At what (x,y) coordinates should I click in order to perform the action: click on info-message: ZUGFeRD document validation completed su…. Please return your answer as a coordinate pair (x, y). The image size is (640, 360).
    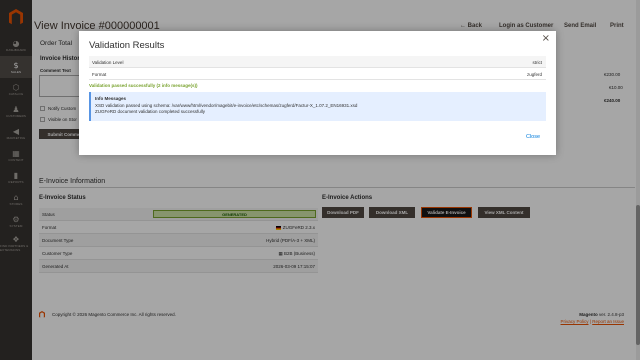
    Looking at the image, I should click on (150, 111).